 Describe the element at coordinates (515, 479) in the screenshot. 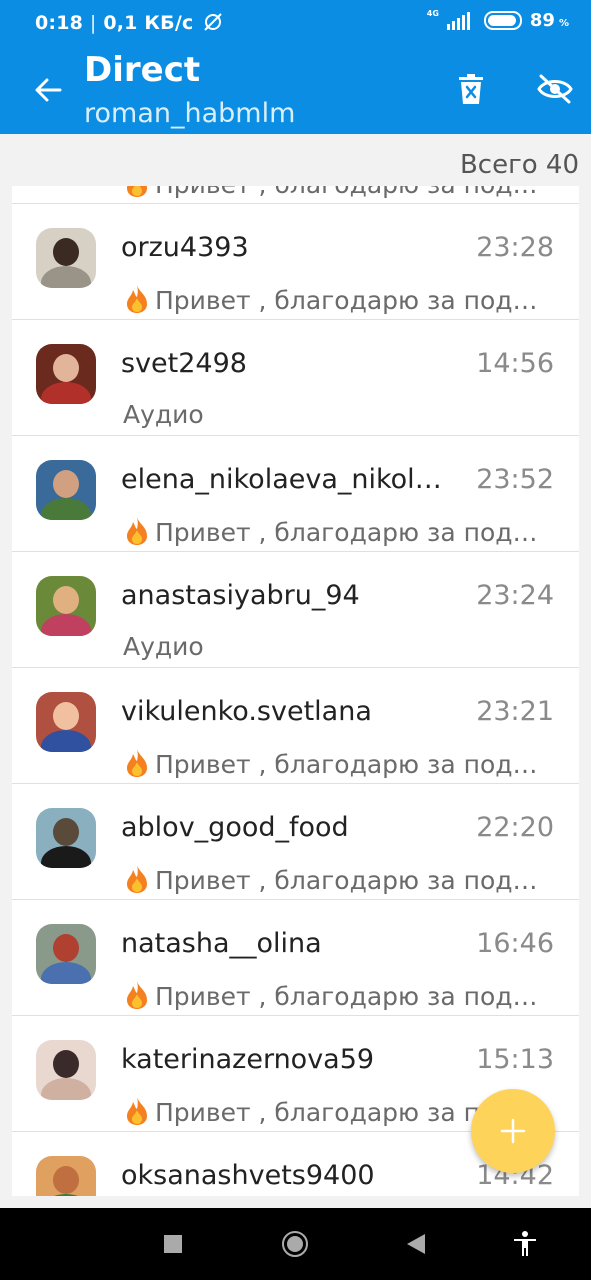

I see `conversation-time: 23:52` at that location.